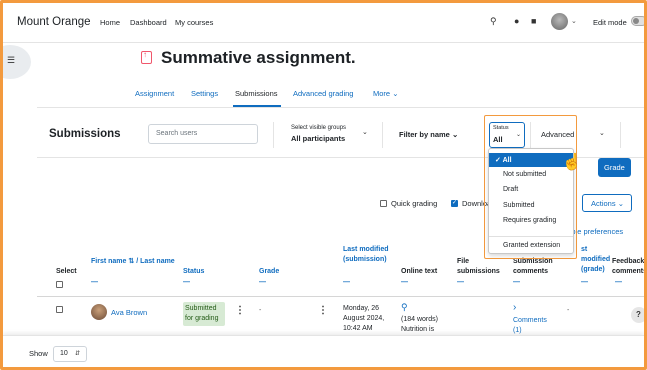  I want to click on row-select-checkbox, so click(59, 309).